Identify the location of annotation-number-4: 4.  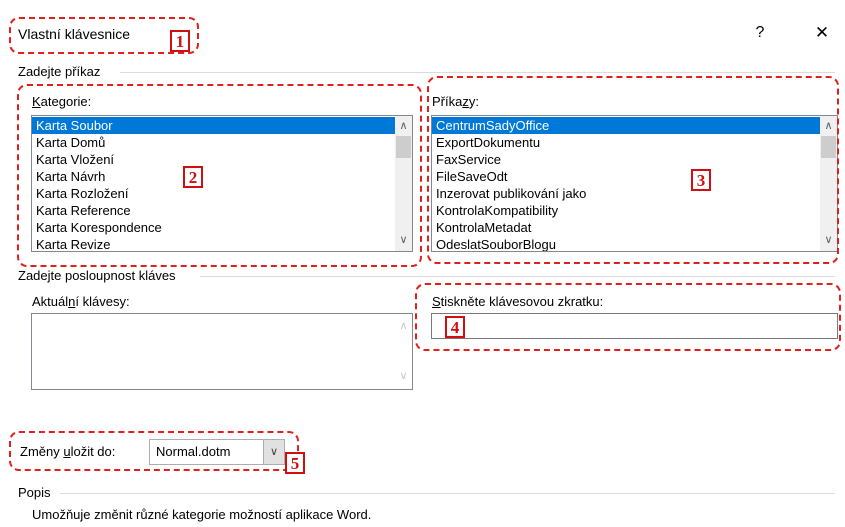
(455, 327).